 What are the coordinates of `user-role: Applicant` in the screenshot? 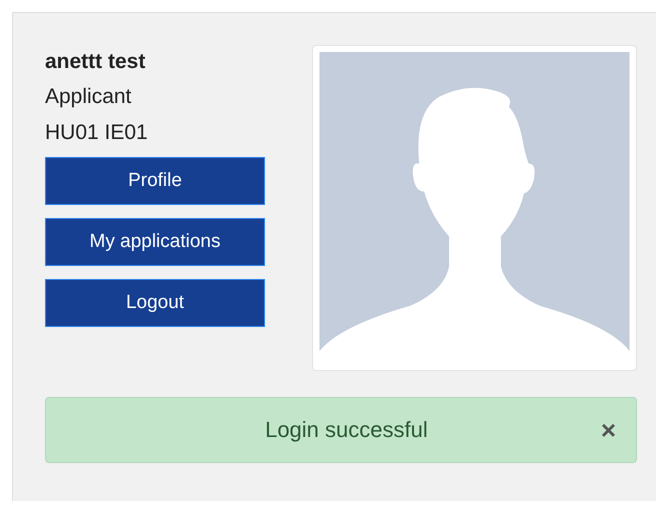 It's located at (88, 97).